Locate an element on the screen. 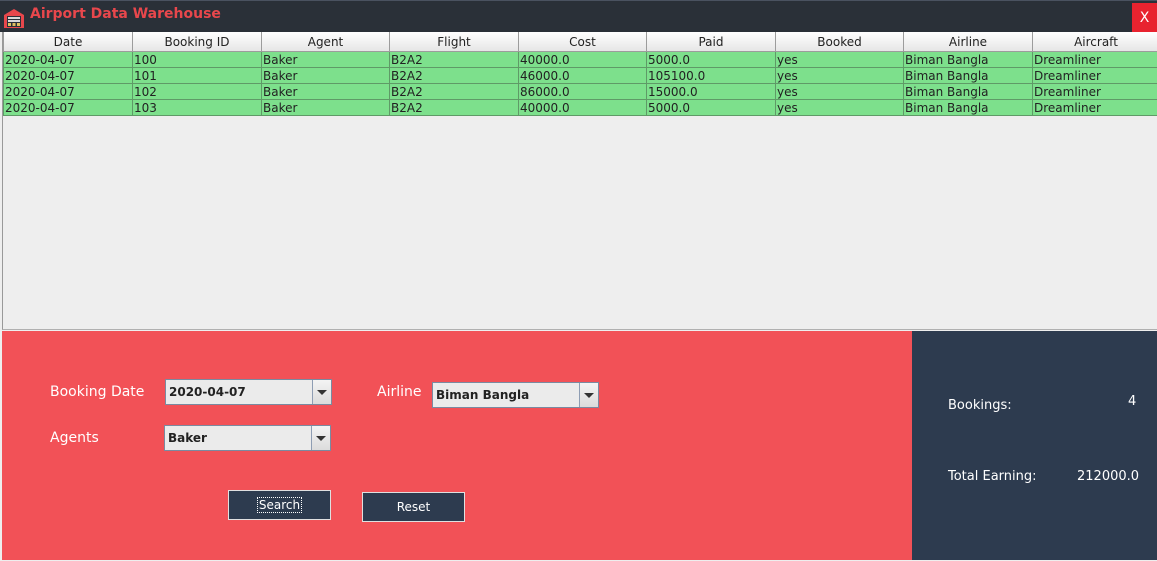 The height and width of the screenshot is (561, 1157). table-cell: 46000.0 is located at coordinates (582, 75).